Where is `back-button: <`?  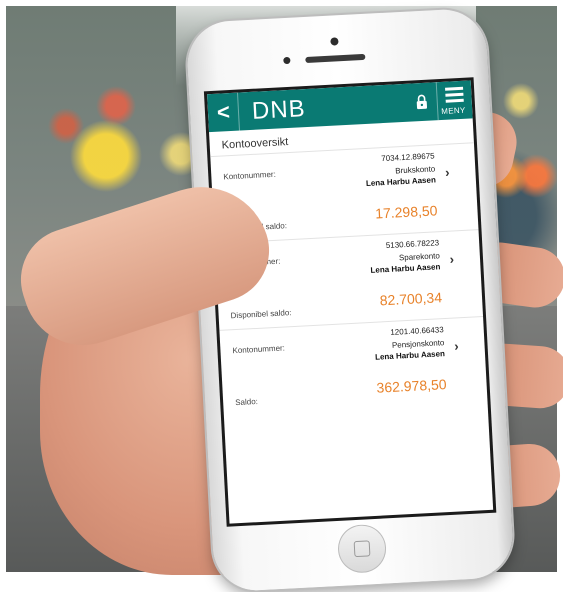 back-button: < is located at coordinates (223, 112).